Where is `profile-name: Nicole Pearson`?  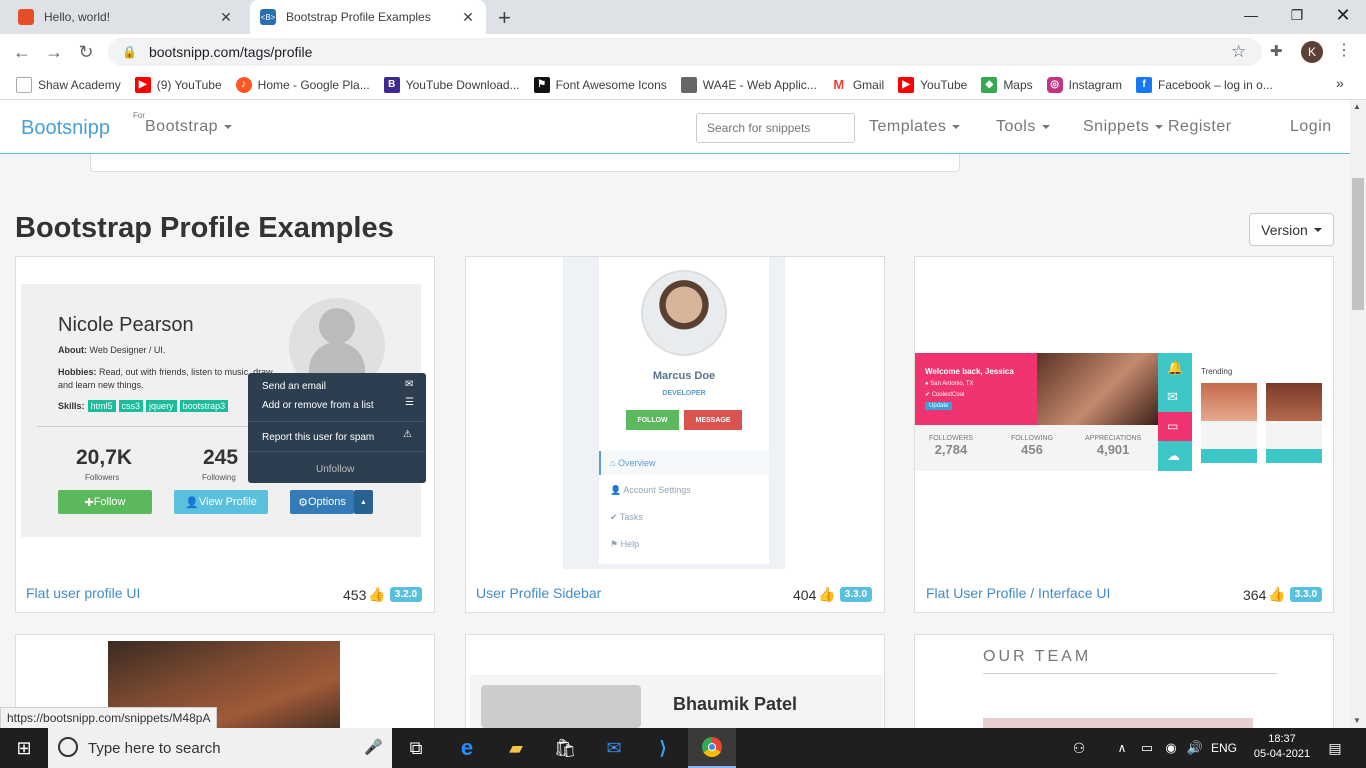 profile-name: Nicole Pearson is located at coordinates (126, 325).